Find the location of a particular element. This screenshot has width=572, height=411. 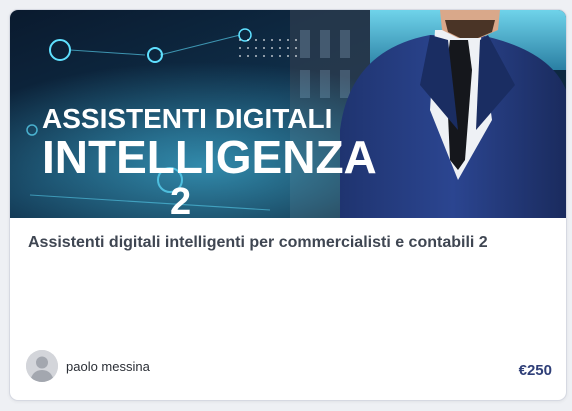

course-author: paolo messina is located at coordinates (88, 366).